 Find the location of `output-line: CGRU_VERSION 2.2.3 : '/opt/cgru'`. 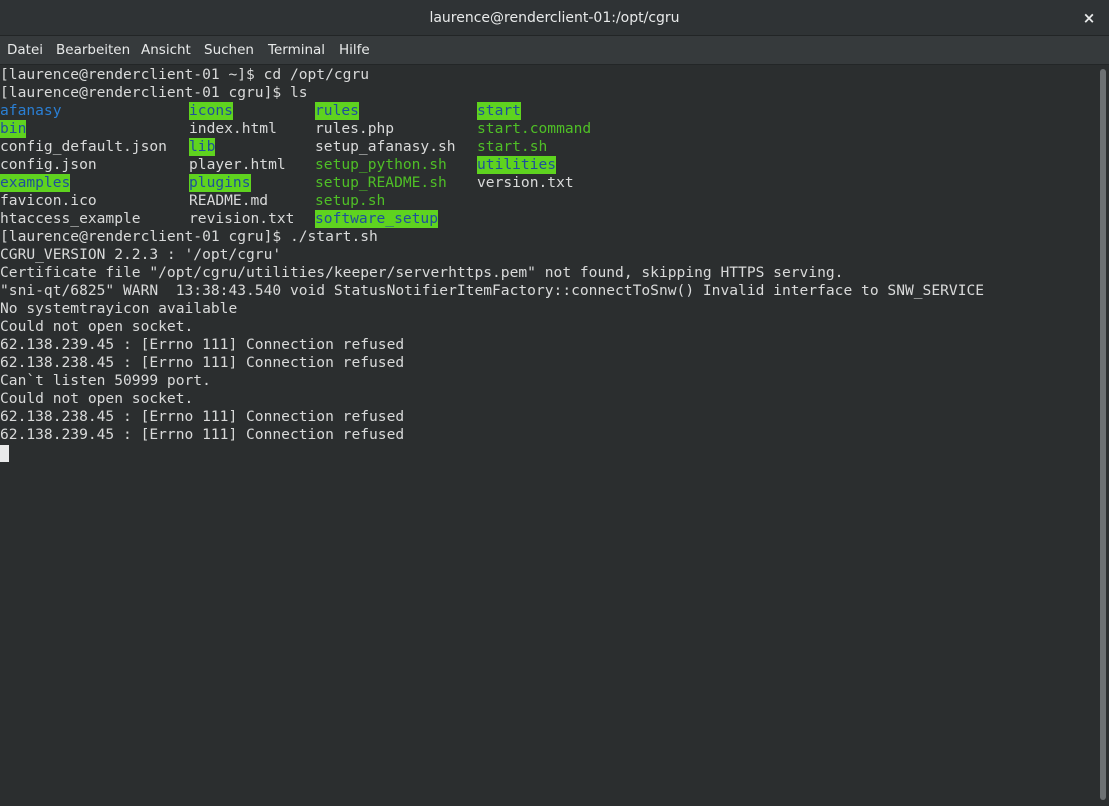

output-line: CGRU_VERSION 2.2.3 : '/opt/cgru' is located at coordinates (141, 254).